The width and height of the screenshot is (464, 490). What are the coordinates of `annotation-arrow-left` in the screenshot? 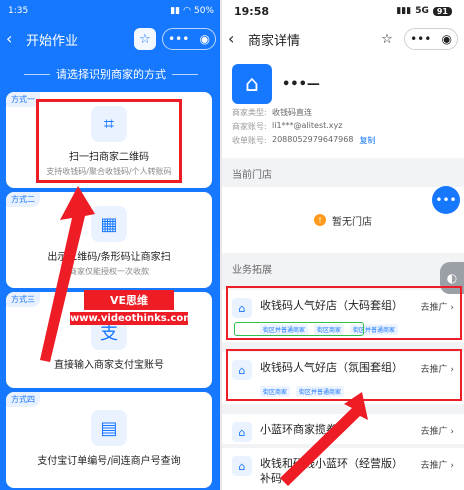 It's located at (67, 274).